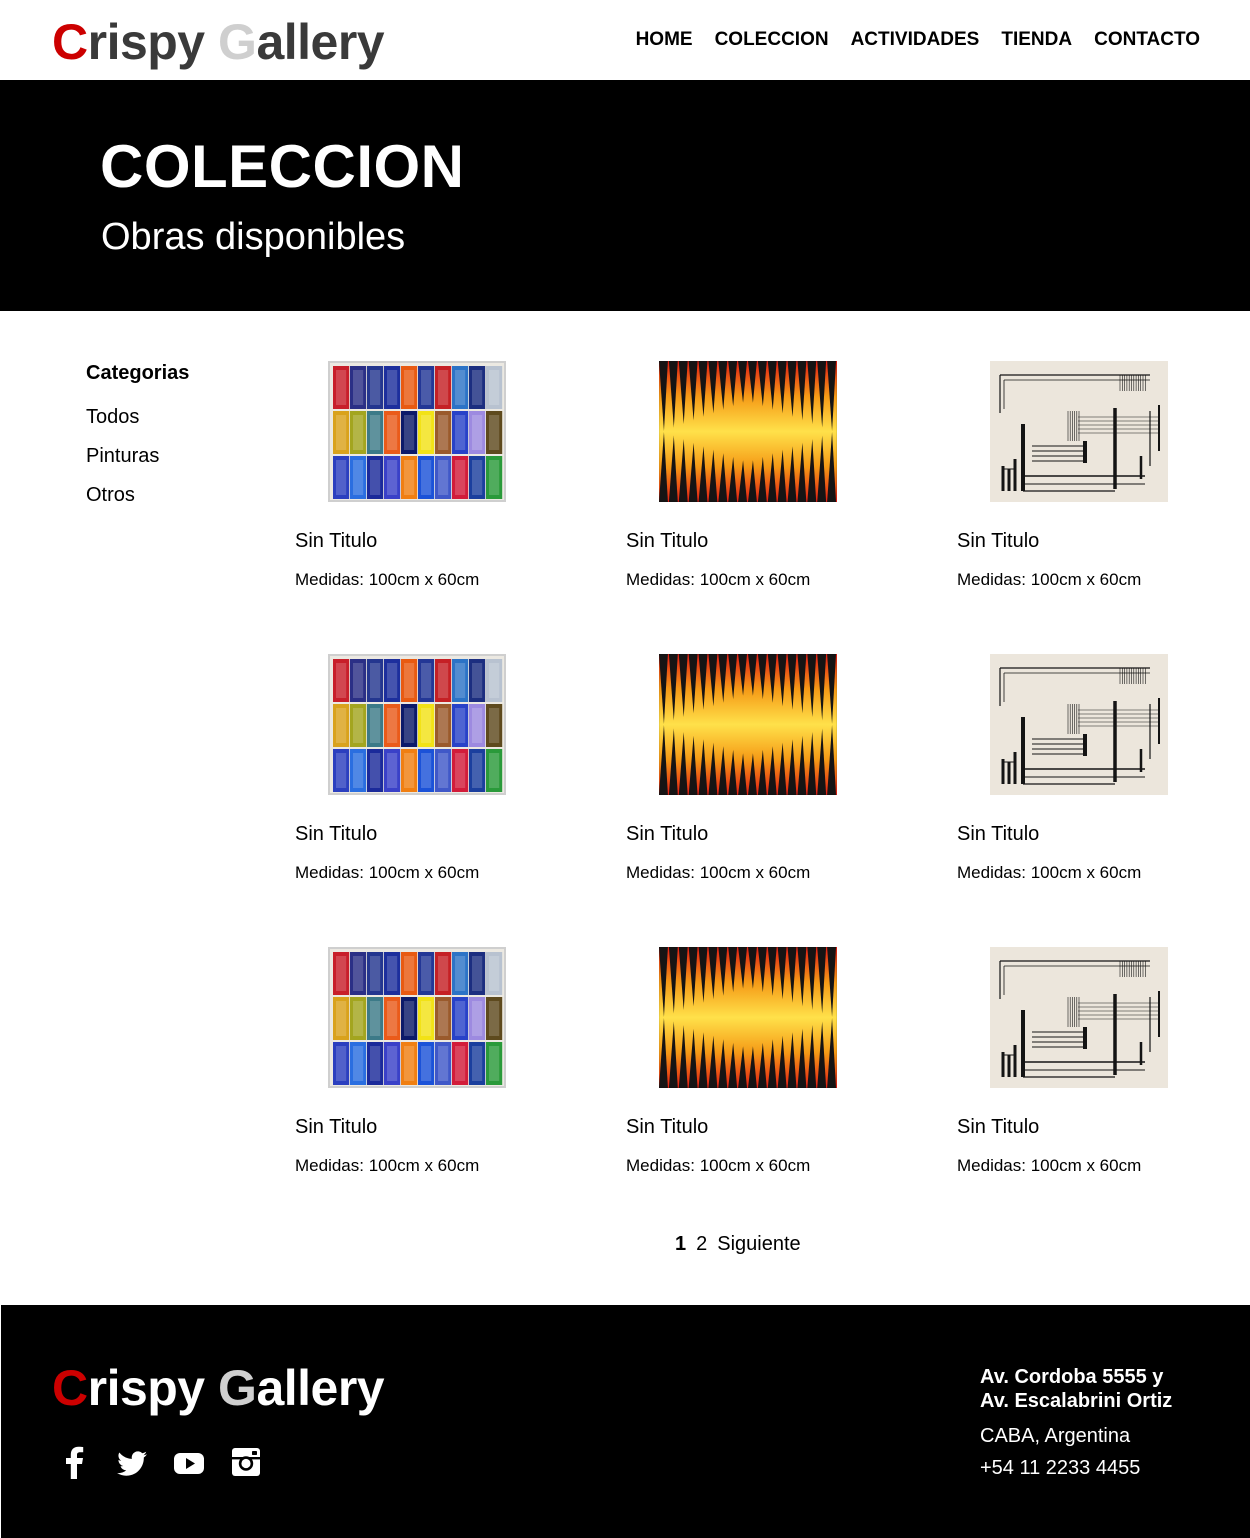 The width and height of the screenshot is (1250, 1538). Describe the element at coordinates (701, 1244) in the screenshot. I see `page-2-link: 2` at that location.